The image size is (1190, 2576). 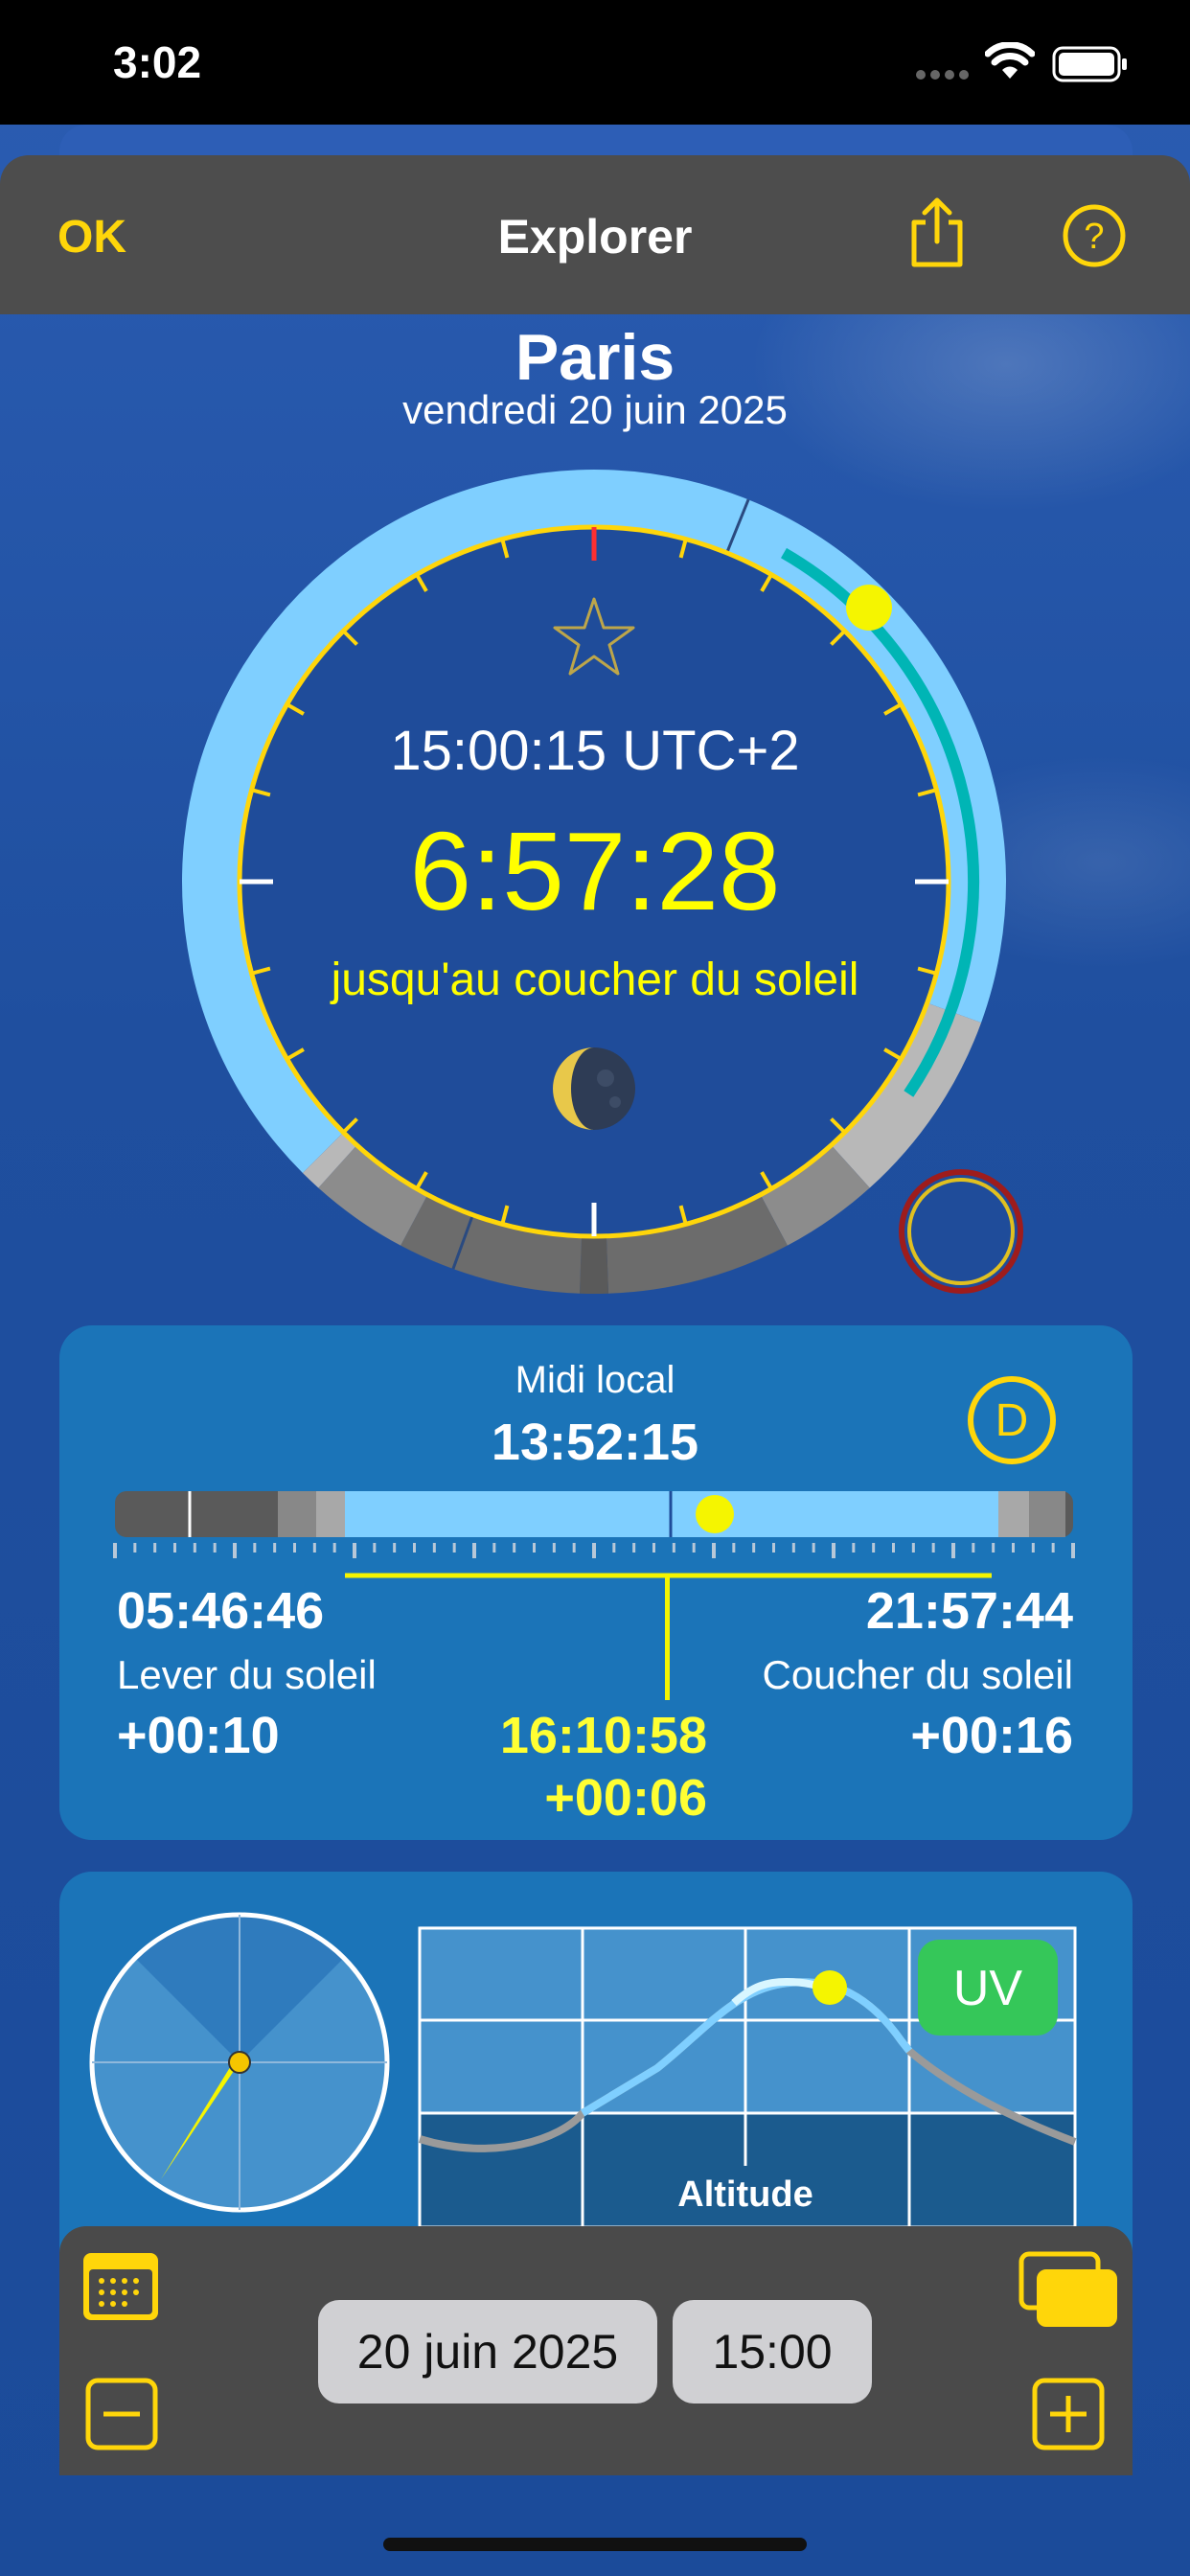 What do you see at coordinates (988, 1989) in the screenshot?
I see `uv-badge: UV` at bounding box center [988, 1989].